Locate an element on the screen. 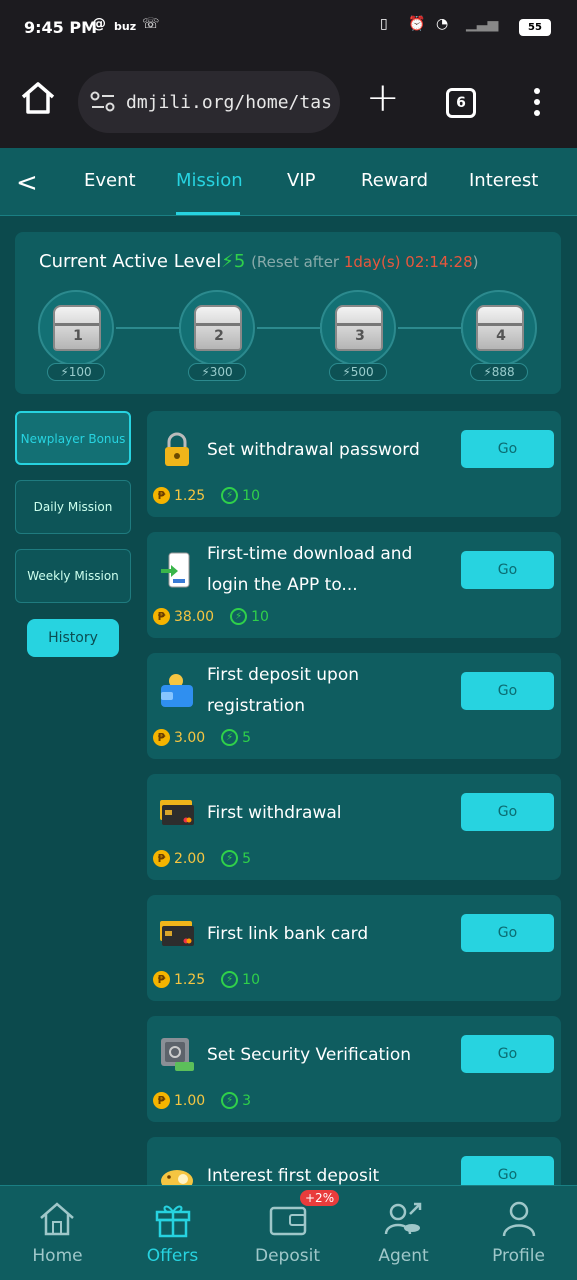 The width and height of the screenshot is (577, 1280). chest-points-4: ⚡888 is located at coordinates (499, 372).